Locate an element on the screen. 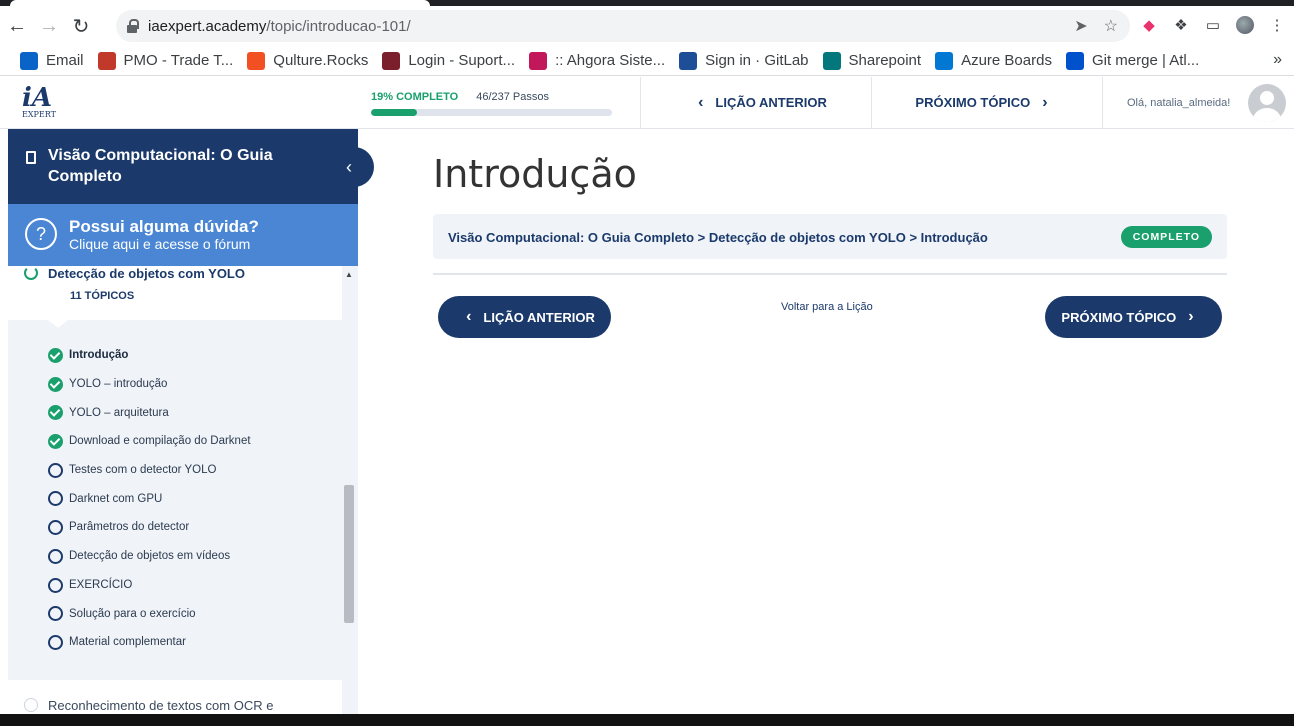 The width and height of the screenshot is (1294, 726). gitlab-icon is located at coordinates (688, 60).